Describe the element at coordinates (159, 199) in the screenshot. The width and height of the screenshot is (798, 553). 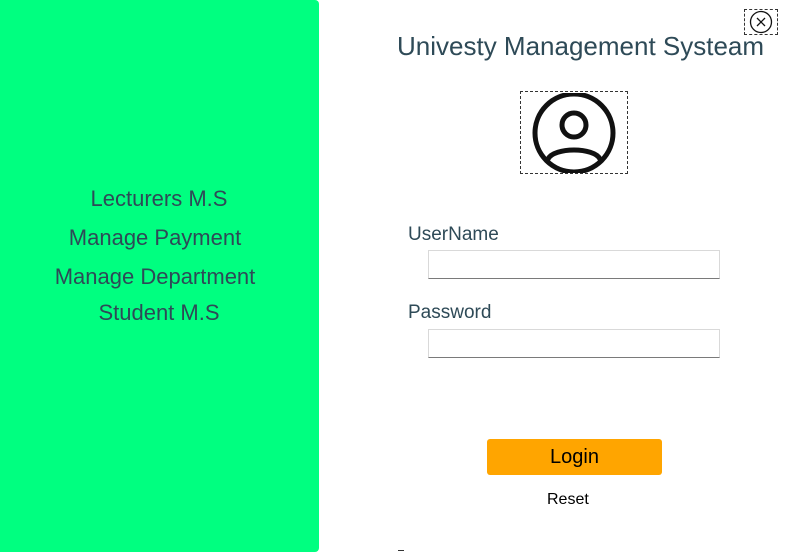
I see `sidebar-item-lecturers: Lecturers M.S` at that location.